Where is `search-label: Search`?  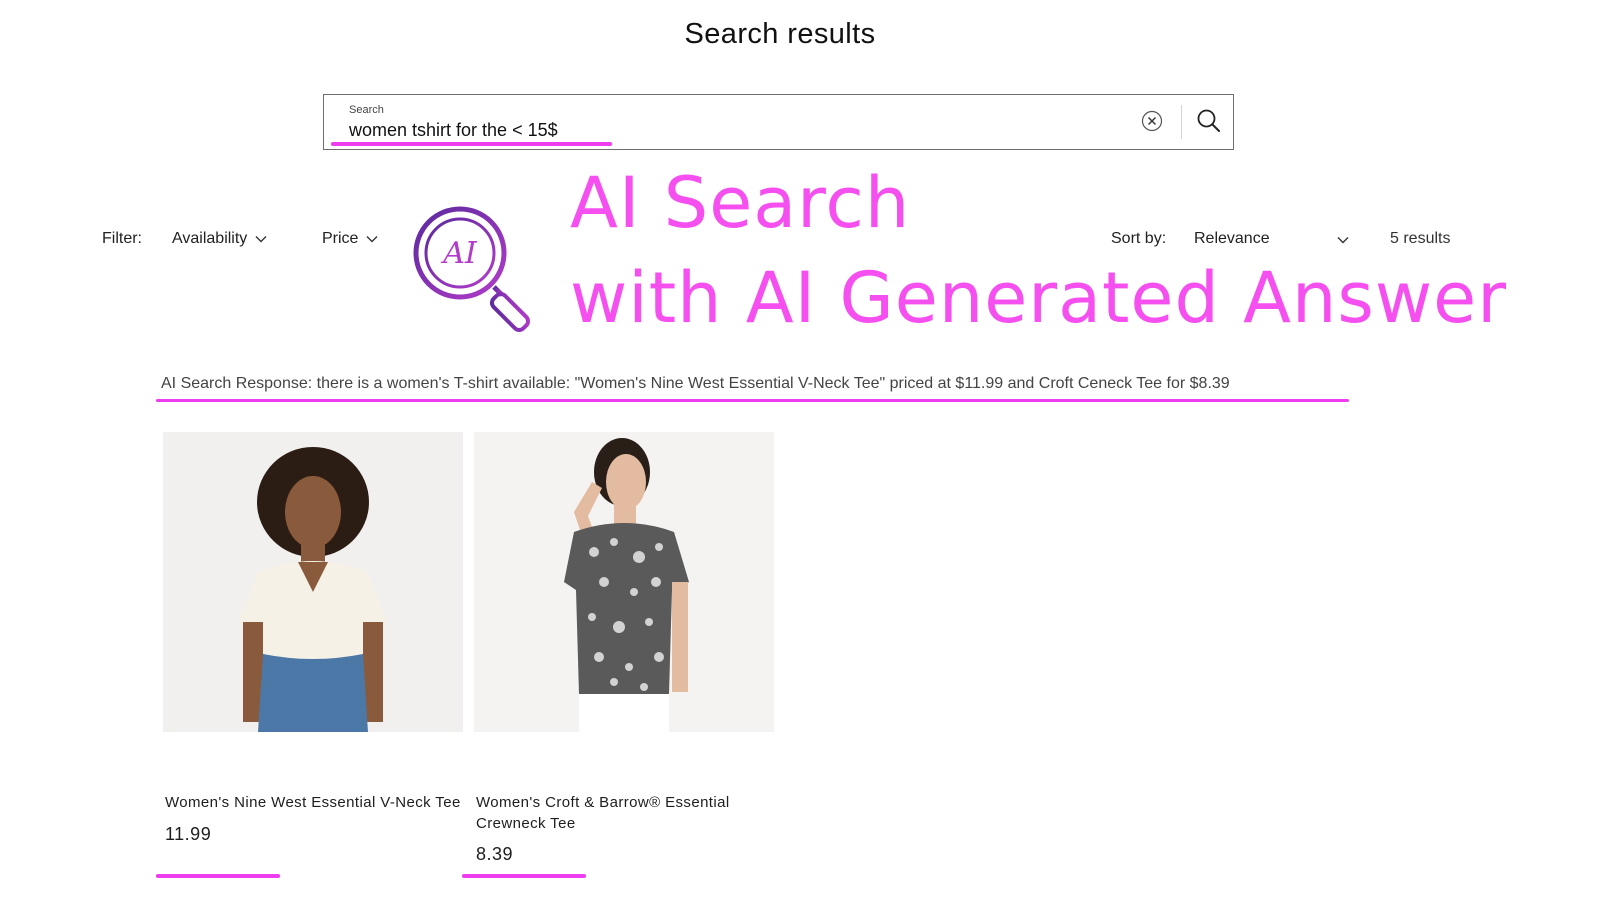
search-label: Search is located at coordinates (366, 110).